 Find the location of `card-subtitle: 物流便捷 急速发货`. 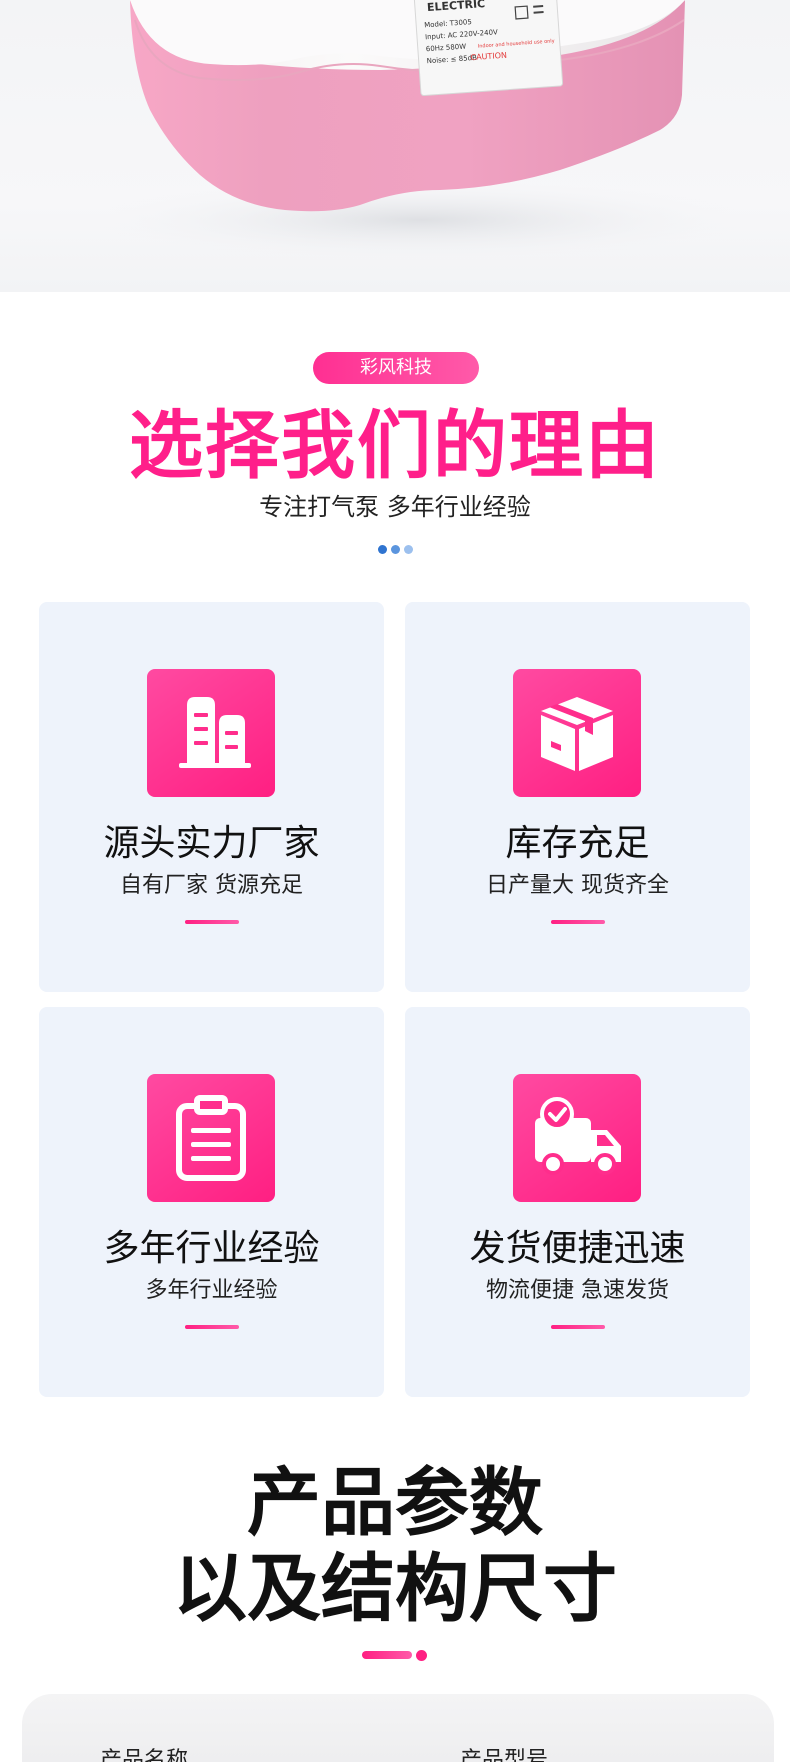

card-subtitle: 物流便捷 急速发货 is located at coordinates (577, 1290).